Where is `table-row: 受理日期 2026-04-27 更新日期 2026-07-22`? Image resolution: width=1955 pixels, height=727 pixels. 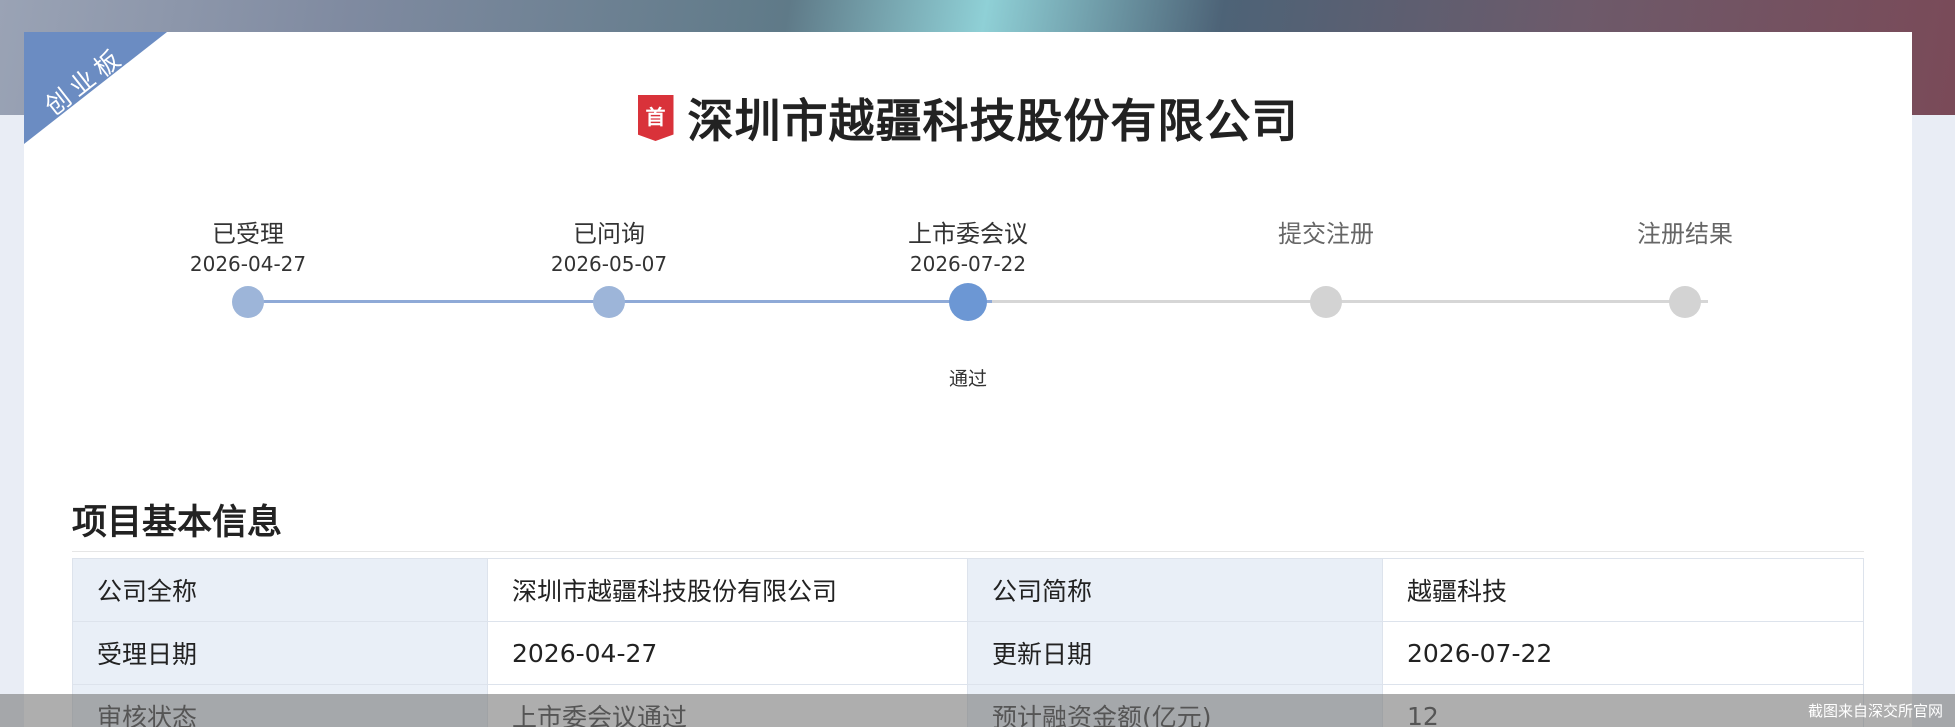
table-row: 受理日期 2026-04-27 更新日期 2026-07-22 is located at coordinates (968, 653).